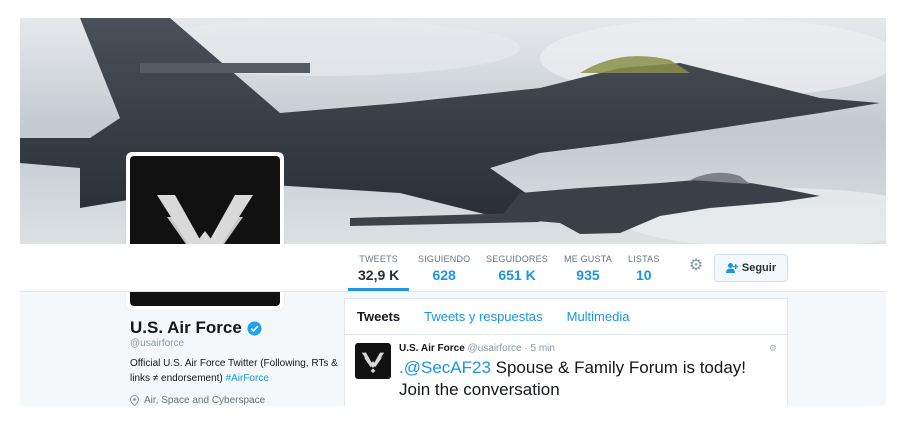 The width and height of the screenshot is (908, 433). Describe the element at coordinates (483, 316) in the screenshot. I see `tab-tweets-replies: Tweets y respuestas` at that location.